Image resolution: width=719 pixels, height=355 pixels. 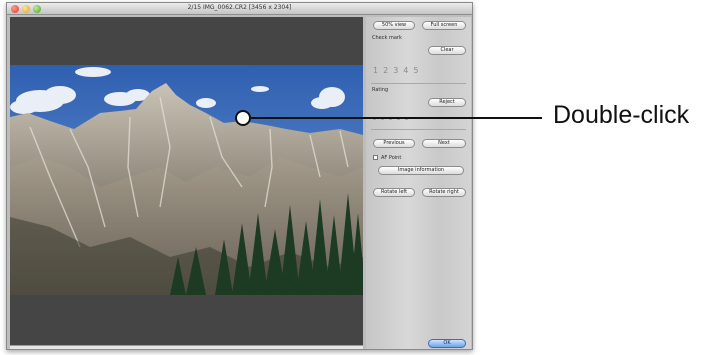 I want to click on callout-leader-line, so click(x=396, y=118).